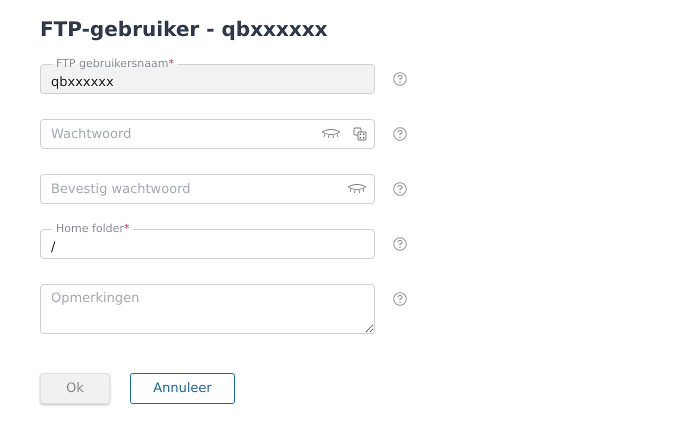 This screenshot has height=444, width=675. I want to click on input-field: Wachtwoord, so click(207, 134).